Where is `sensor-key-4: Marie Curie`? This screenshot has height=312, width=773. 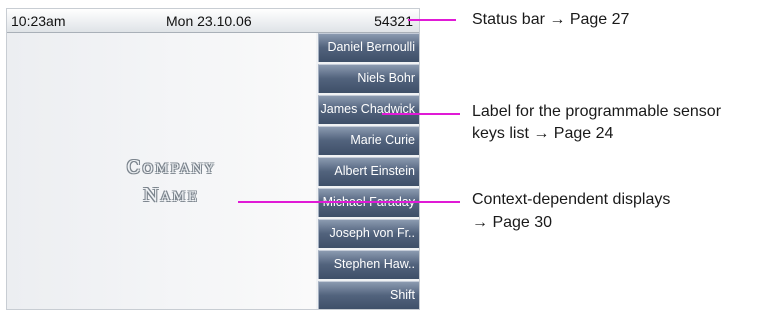
sensor-key-4: Marie Curie is located at coordinates (368, 140).